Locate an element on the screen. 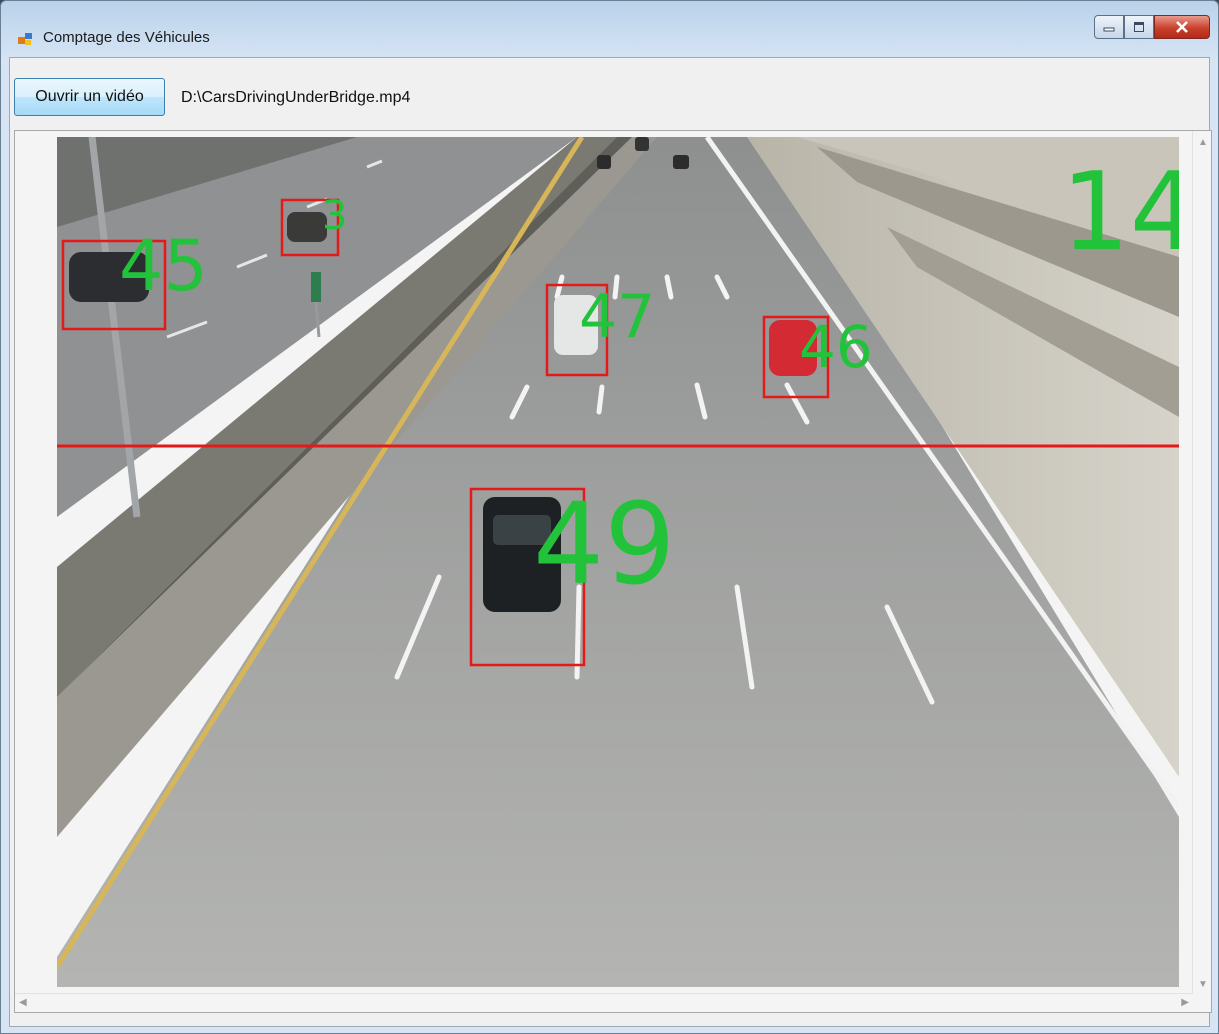 Image resolution: width=1219 pixels, height=1034 pixels. close-button is located at coordinates (1182, 27).